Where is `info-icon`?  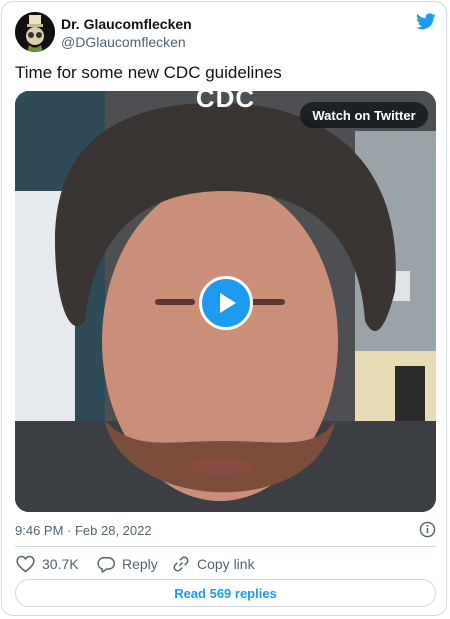 info-icon is located at coordinates (427, 529).